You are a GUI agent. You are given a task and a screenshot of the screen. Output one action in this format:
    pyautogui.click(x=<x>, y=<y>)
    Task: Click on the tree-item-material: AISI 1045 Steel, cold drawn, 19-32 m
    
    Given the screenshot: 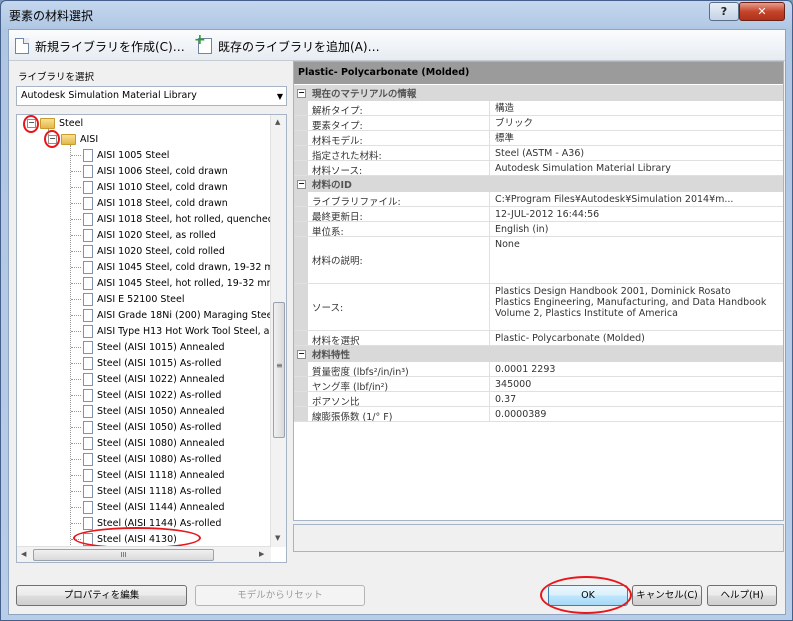 What is the action you would take?
    pyautogui.click(x=178, y=267)
    